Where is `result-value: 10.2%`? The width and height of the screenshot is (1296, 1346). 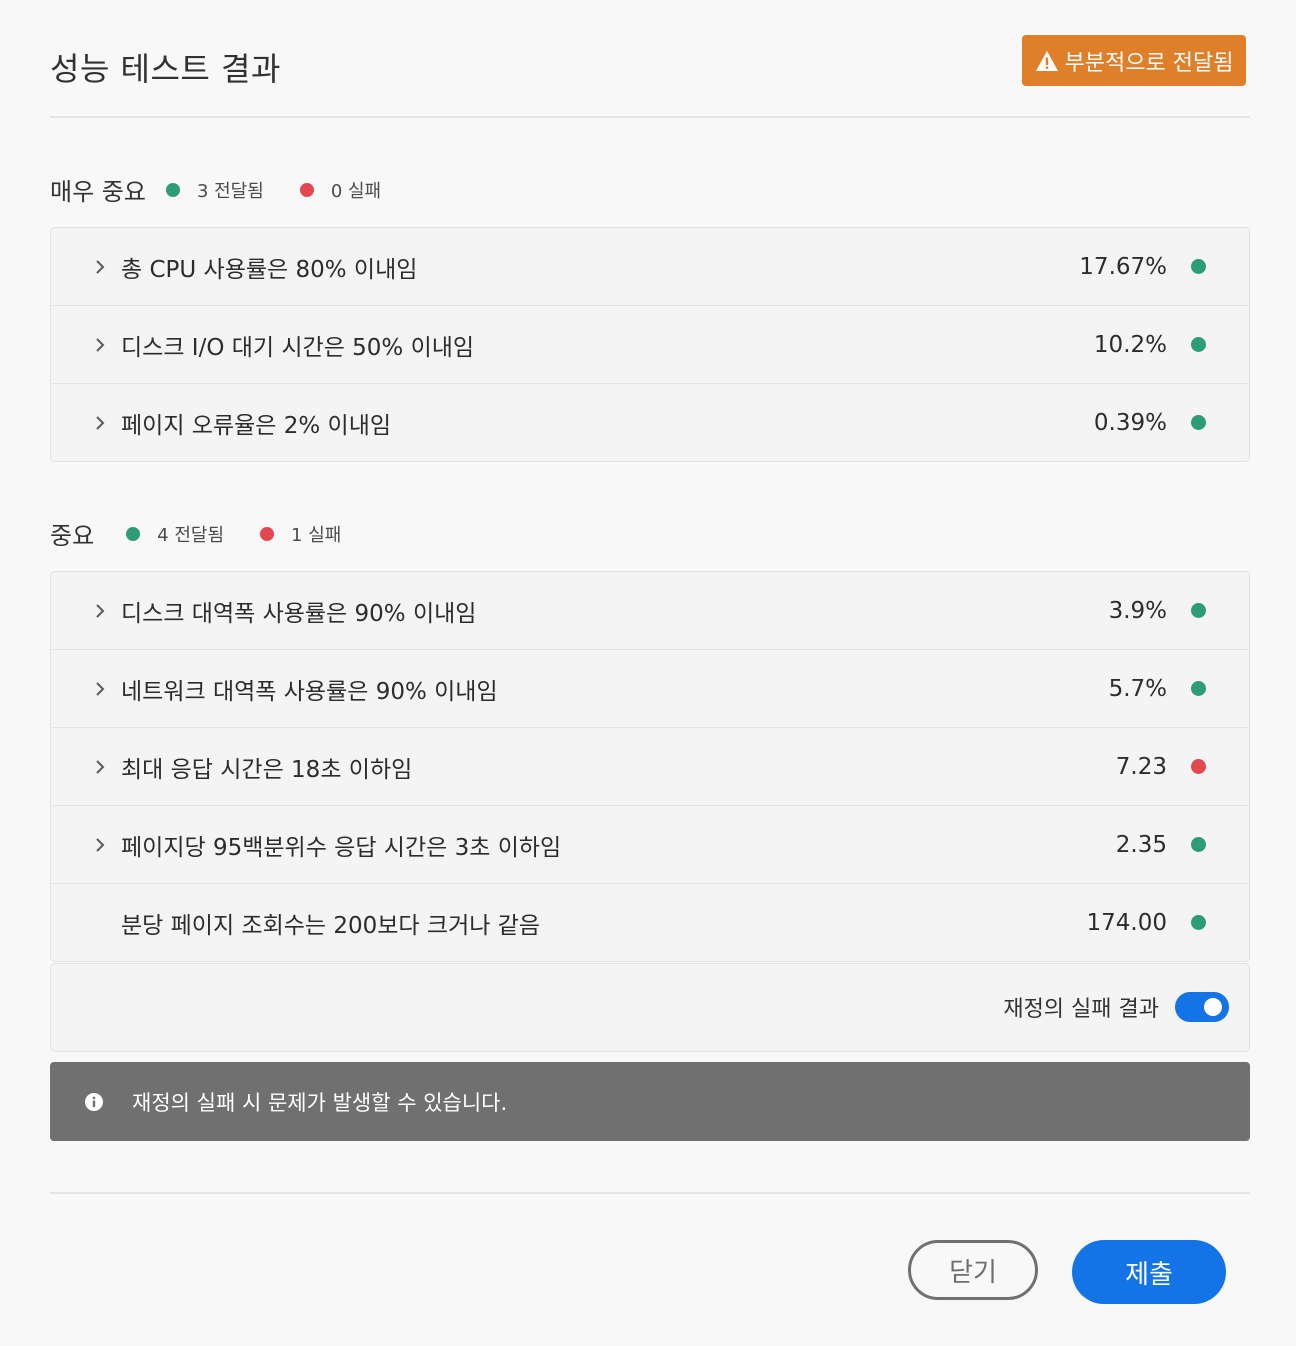 result-value: 10.2% is located at coordinates (1130, 344).